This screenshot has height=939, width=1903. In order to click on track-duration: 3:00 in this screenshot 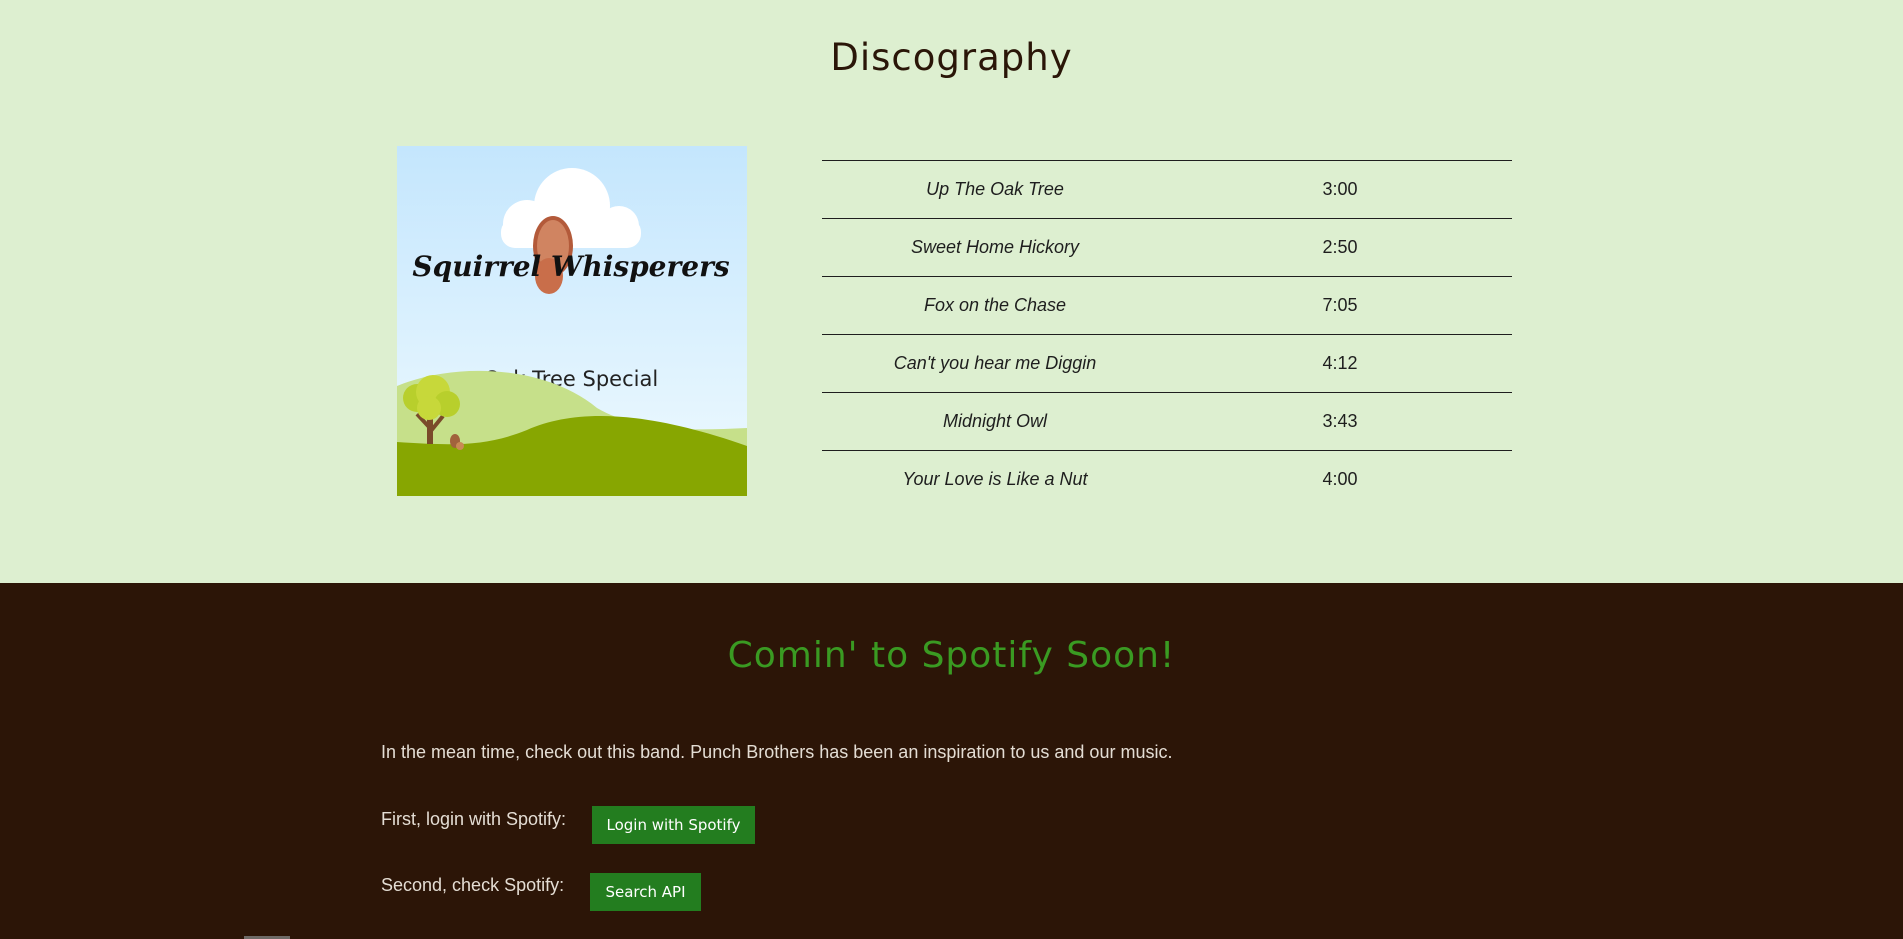, I will do `click(1340, 189)`.